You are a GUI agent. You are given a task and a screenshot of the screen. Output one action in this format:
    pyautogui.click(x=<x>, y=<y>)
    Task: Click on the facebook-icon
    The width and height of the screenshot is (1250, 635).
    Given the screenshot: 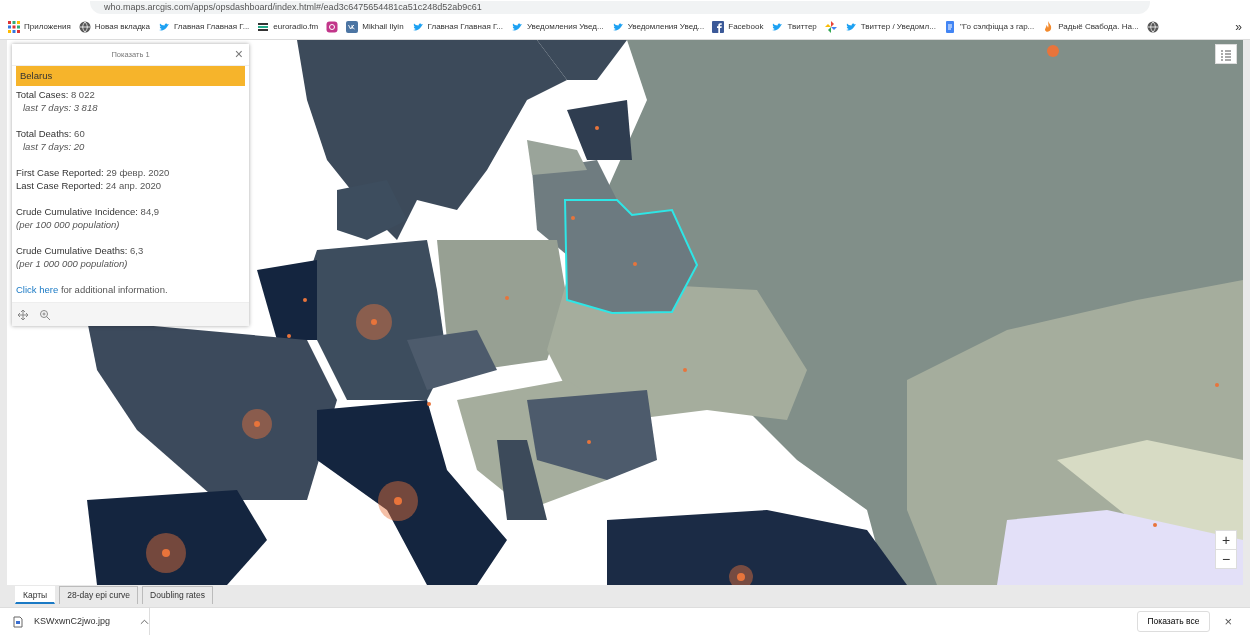 What is the action you would take?
    pyautogui.click(x=718, y=26)
    